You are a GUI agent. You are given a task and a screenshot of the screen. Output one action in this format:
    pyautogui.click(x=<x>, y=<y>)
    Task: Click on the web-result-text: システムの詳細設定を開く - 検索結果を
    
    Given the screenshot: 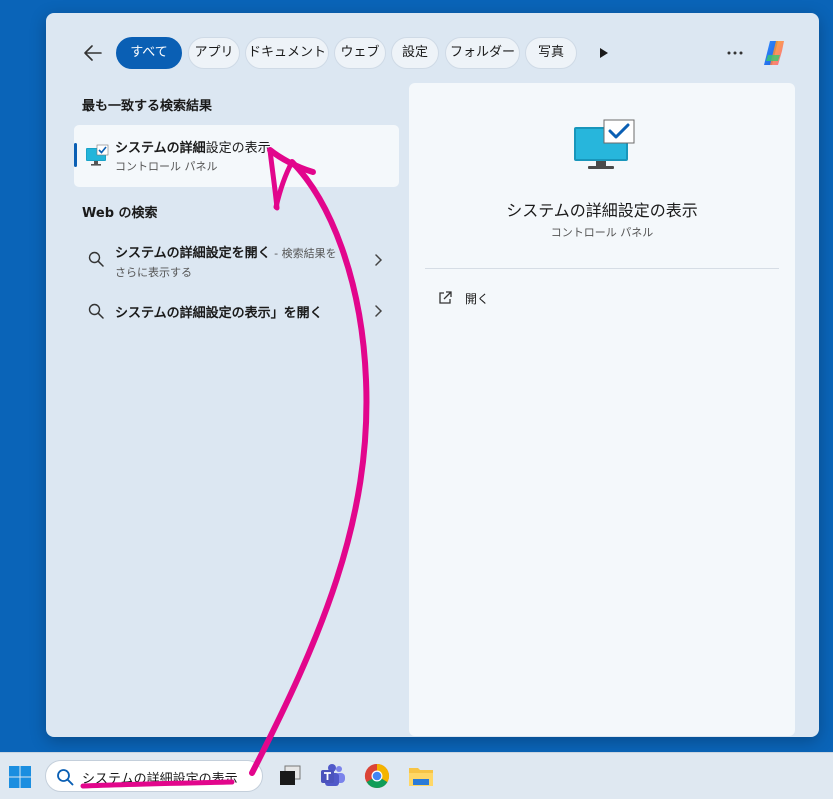 What is the action you would take?
    pyautogui.click(x=226, y=253)
    